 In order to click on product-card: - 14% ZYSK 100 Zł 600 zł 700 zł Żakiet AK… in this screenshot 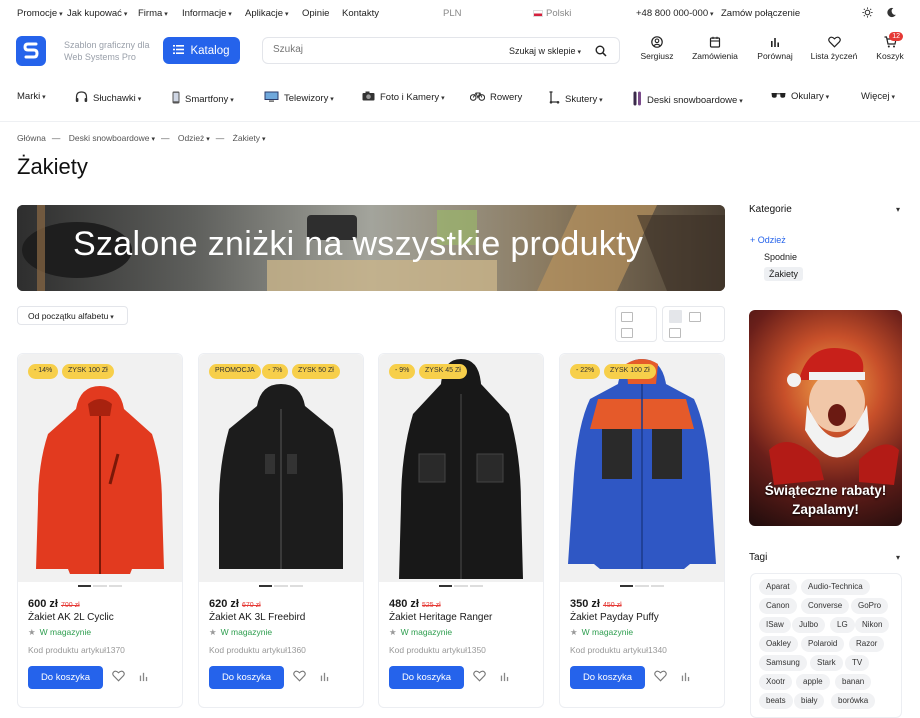, I will do `click(100, 530)`.